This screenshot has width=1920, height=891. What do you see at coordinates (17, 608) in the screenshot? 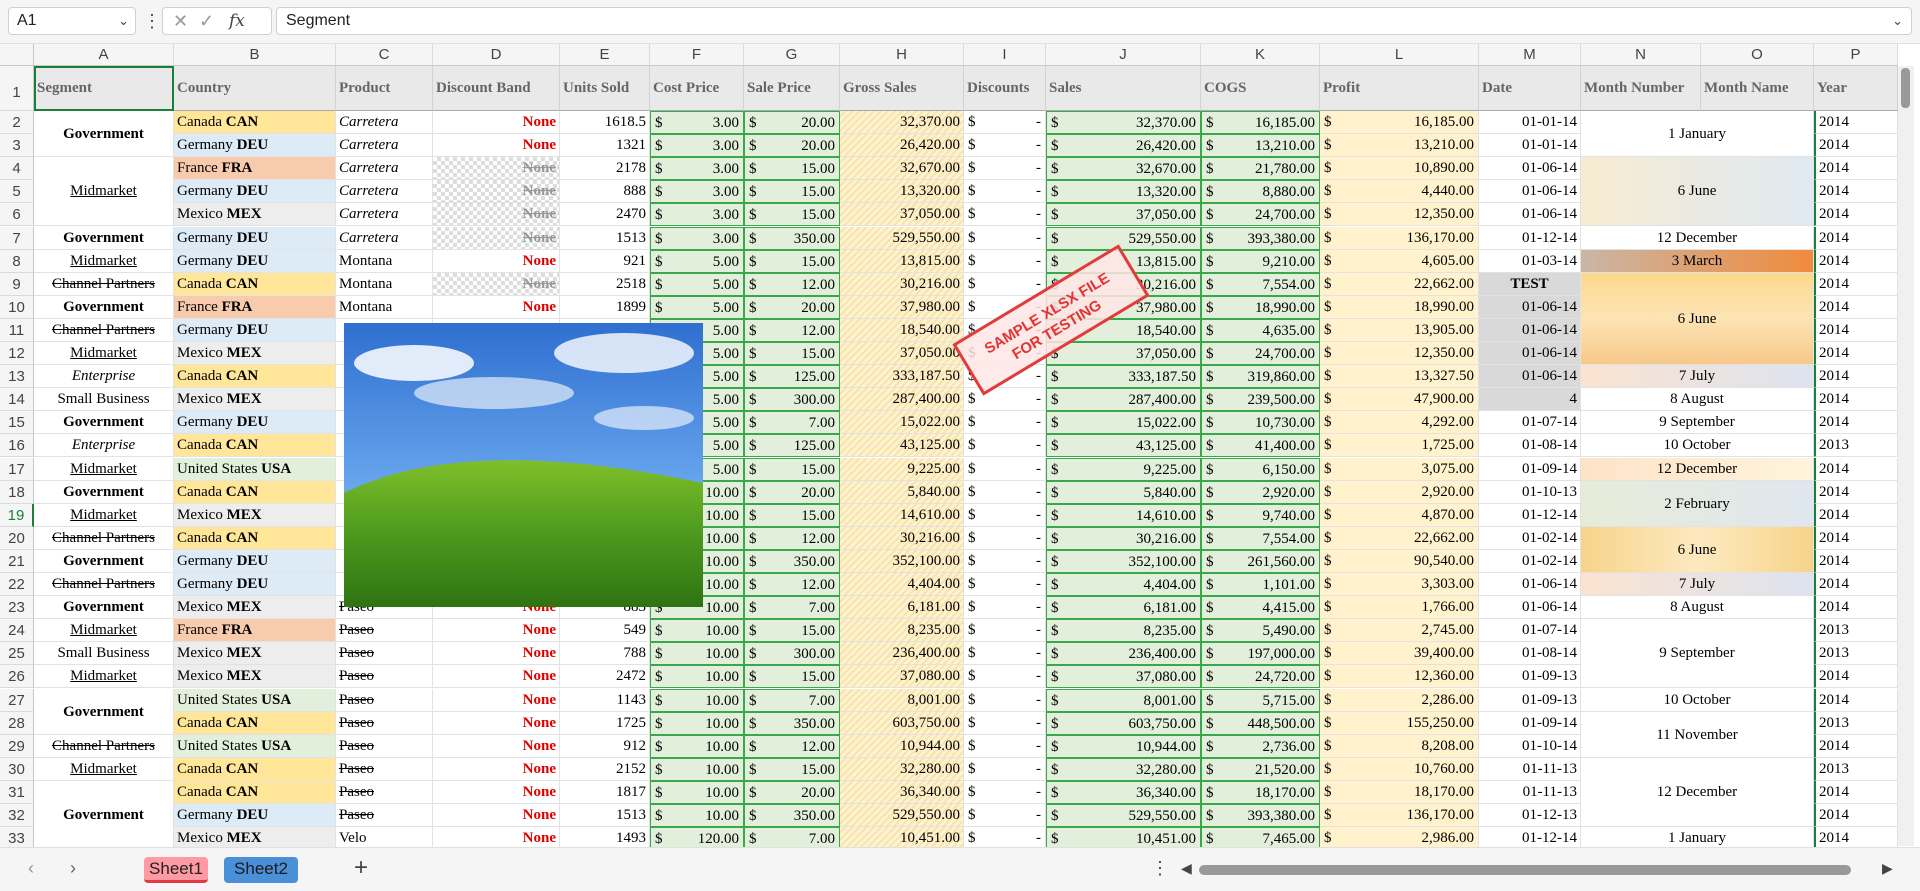
I see `row-header: 23` at bounding box center [17, 608].